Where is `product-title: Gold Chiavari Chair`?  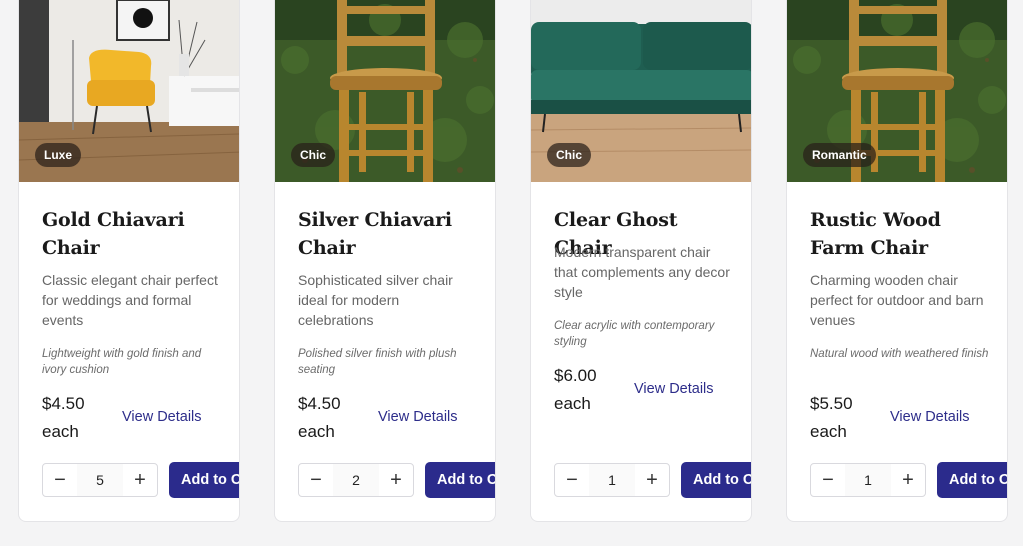 product-title: Gold Chiavari Chair is located at coordinates (113, 234).